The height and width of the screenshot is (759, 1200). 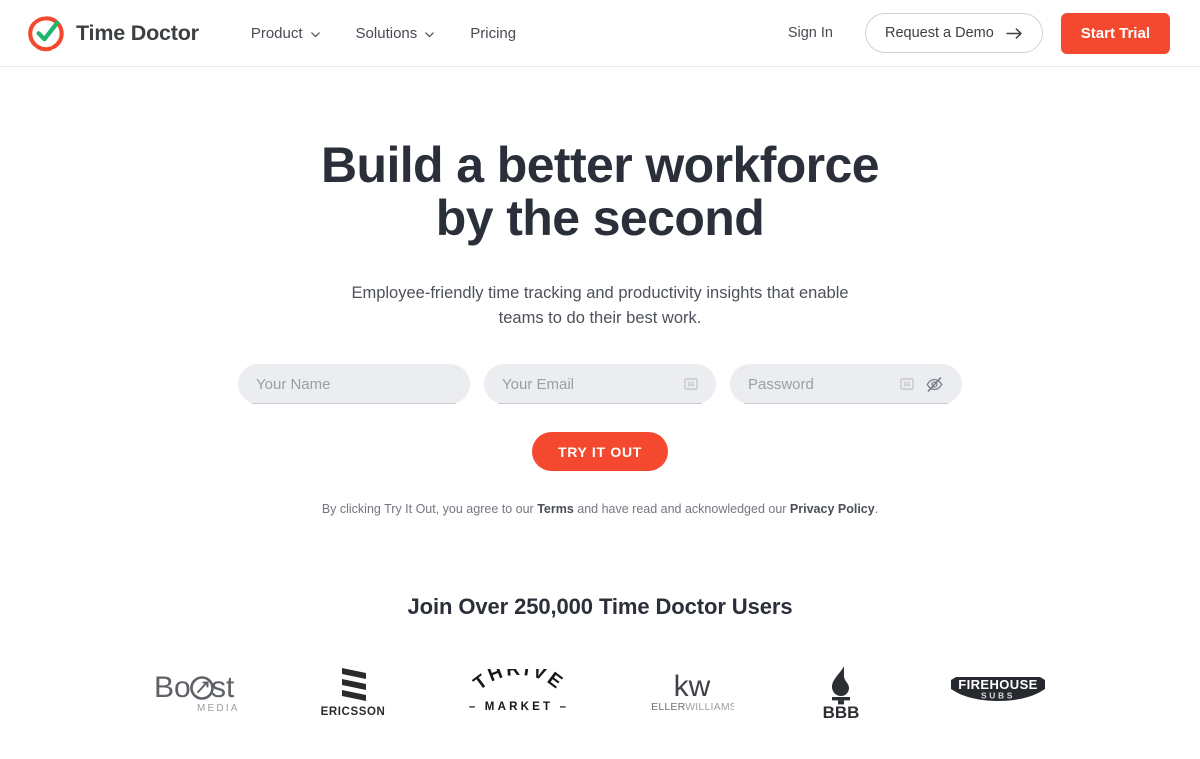 What do you see at coordinates (223, 687) in the screenshot?
I see `svg-text: st` at bounding box center [223, 687].